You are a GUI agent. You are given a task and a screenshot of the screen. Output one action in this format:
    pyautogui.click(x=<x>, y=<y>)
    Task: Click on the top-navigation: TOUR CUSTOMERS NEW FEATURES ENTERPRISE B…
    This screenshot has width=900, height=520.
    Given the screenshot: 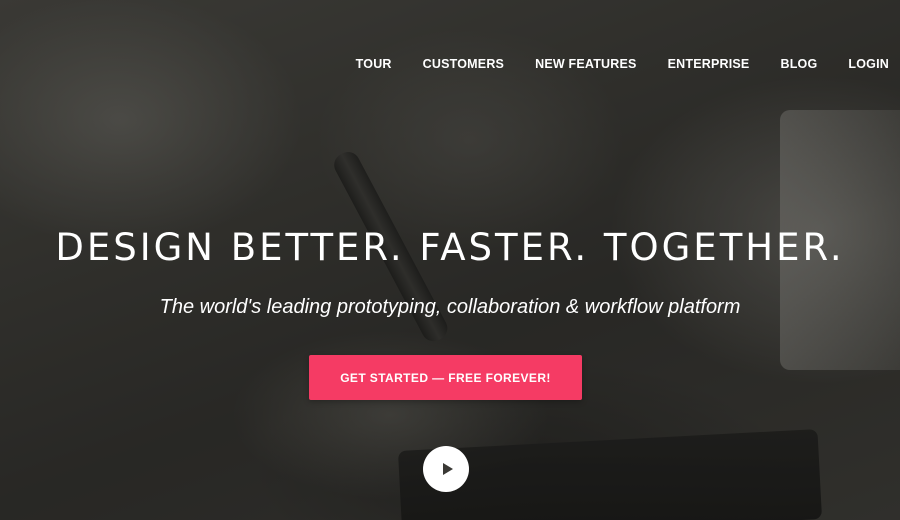 What is the action you would take?
    pyautogui.click(x=607, y=64)
    